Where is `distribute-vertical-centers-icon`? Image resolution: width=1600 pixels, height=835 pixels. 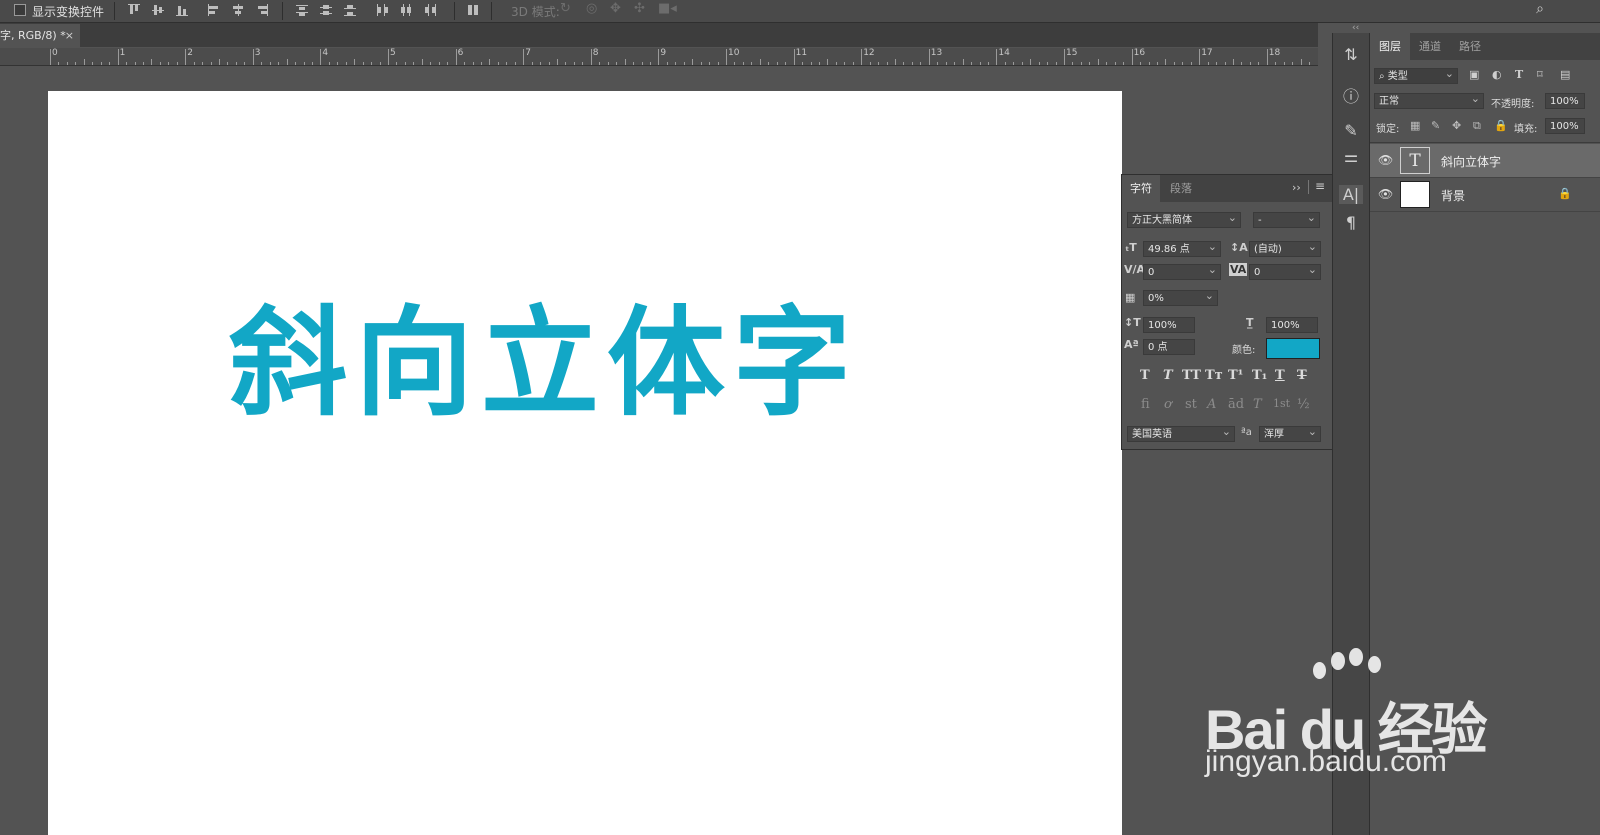
distribute-vertical-centers-icon is located at coordinates (326, 10).